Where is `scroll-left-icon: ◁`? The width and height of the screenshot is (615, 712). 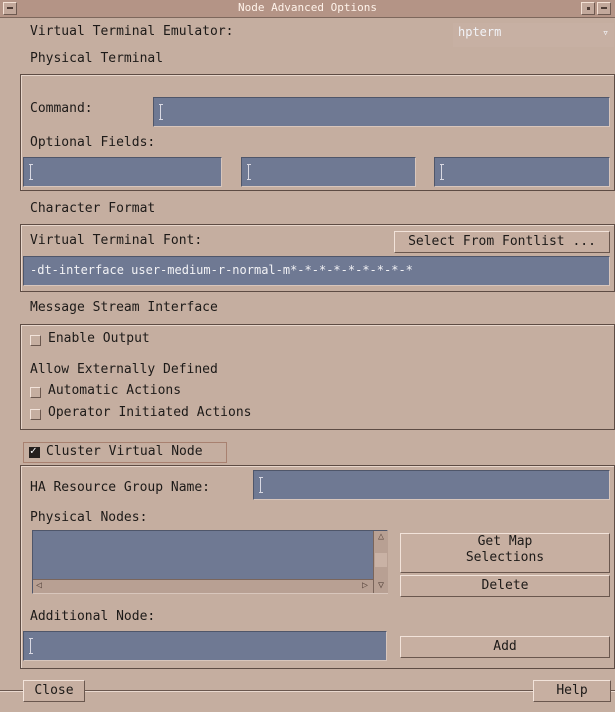
scroll-left-icon: ◁ is located at coordinates (39, 586).